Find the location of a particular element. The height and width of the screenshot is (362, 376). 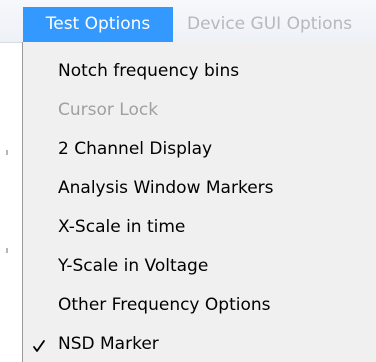

menu-item-notch-frequency-bins: Notch frequency bins is located at coordinates (199, 71).